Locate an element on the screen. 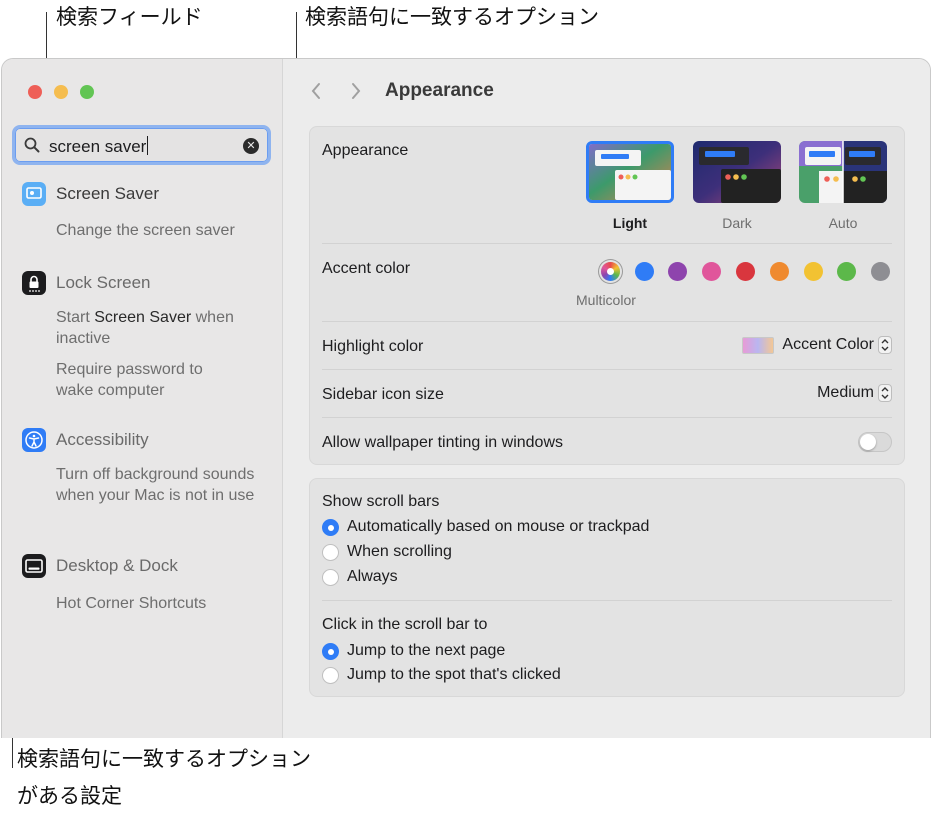  search-icon is located at coordinates (32, 145).